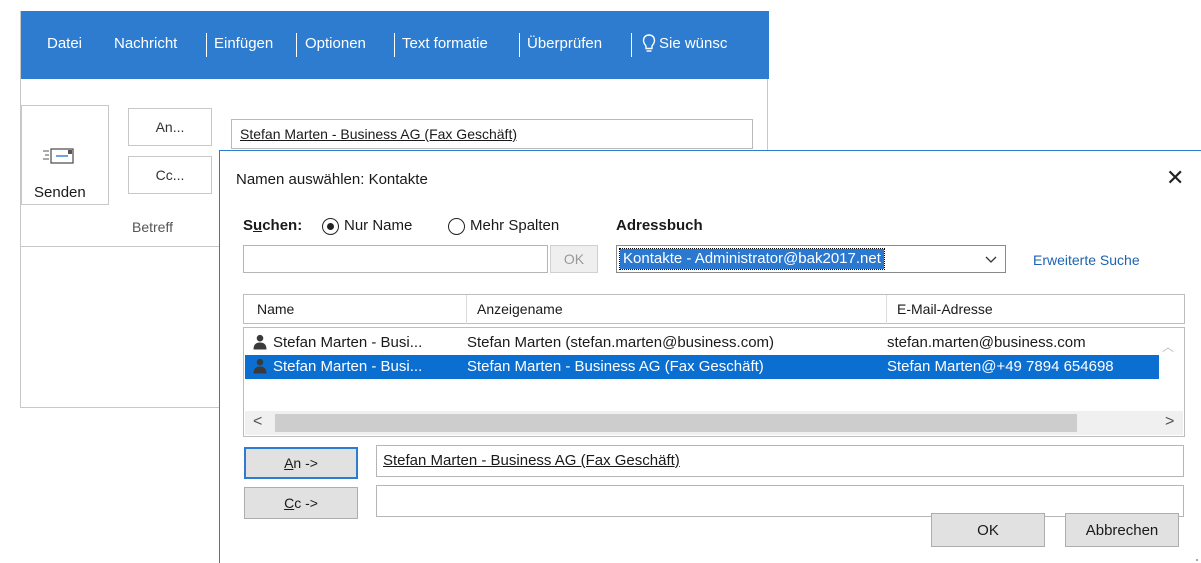 The width and height of the screenshot is (1201, 563). I want to click on tab-optionen: Optionen, so click(335, 43).